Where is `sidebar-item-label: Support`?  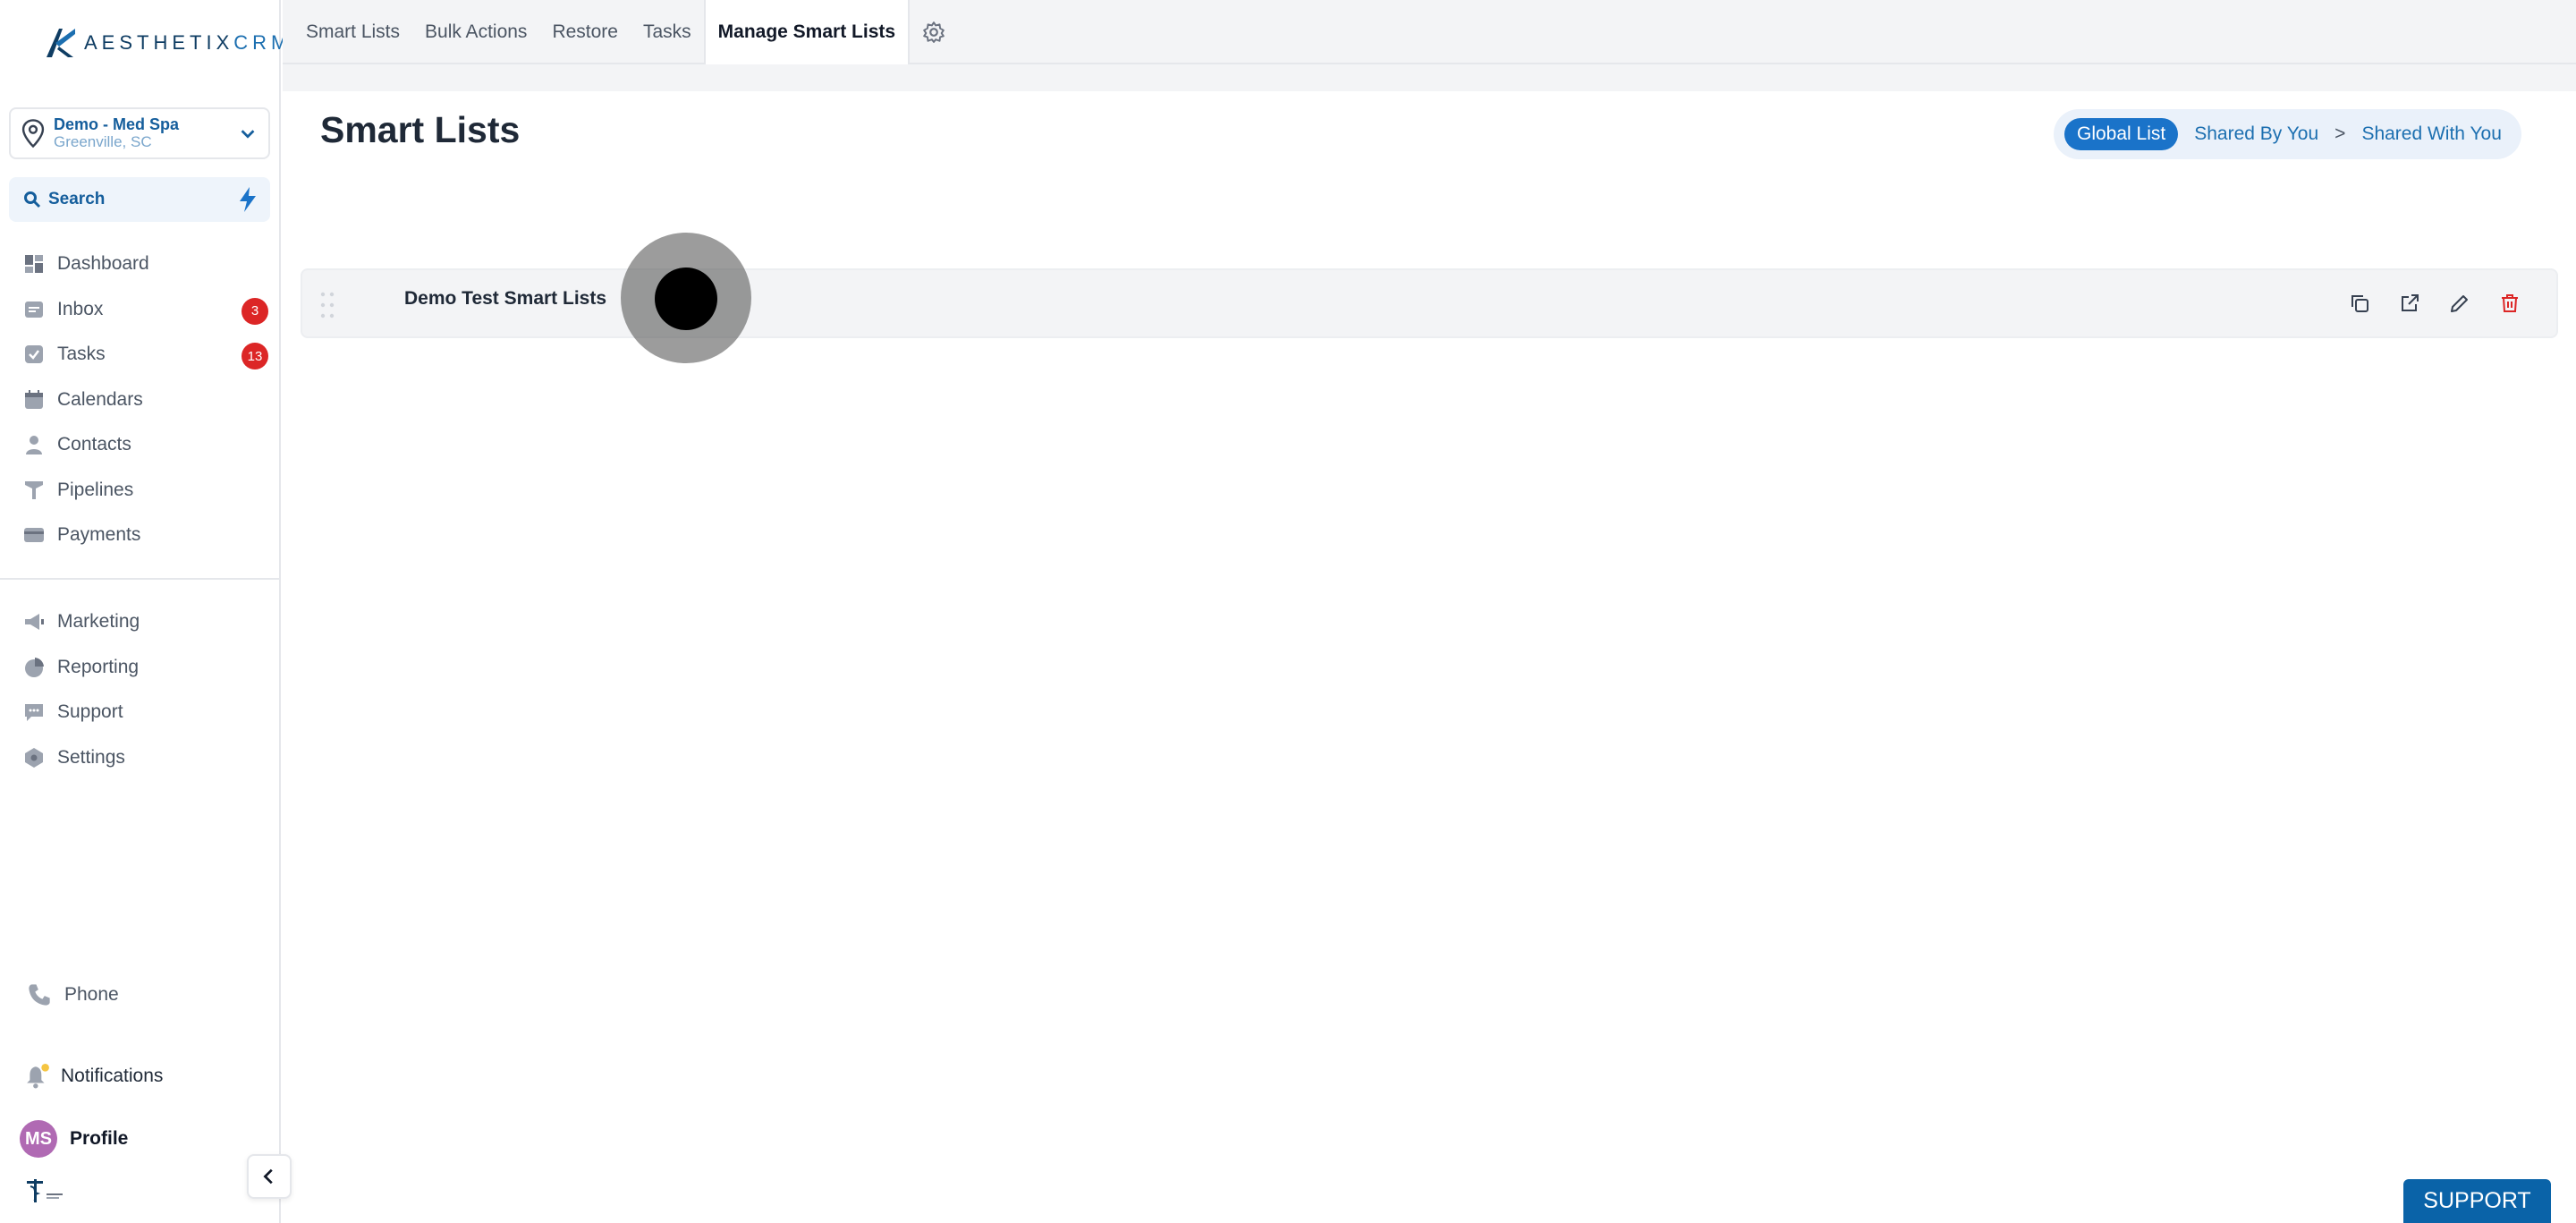 sidebar-item-label: Support is located at coordinates (90, 712).